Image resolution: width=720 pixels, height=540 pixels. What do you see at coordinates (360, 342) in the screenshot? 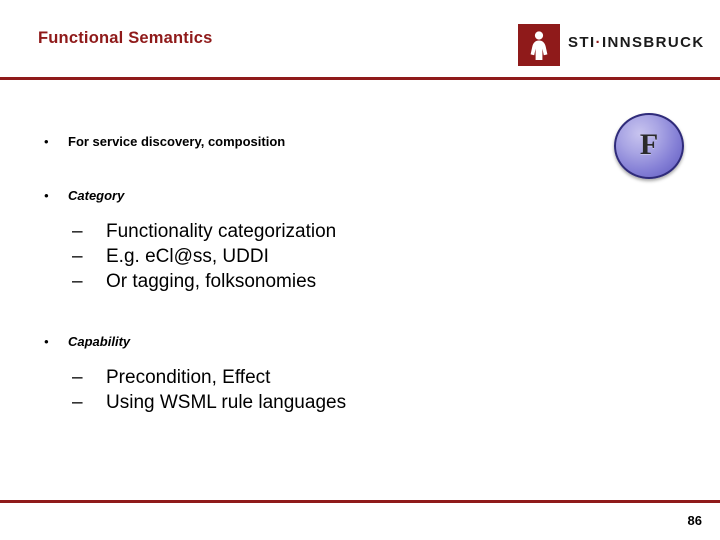
I see `bullet-item: • Capability` at bounding box center [360, 342].